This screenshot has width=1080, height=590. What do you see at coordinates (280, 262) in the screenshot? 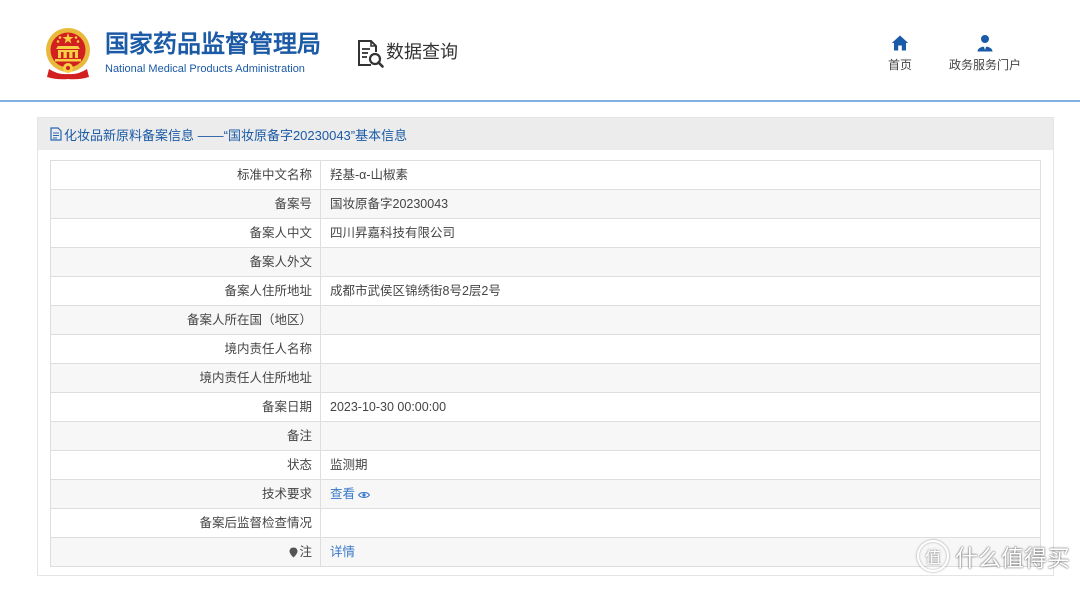
I see `row-label: 备案人外文` at bounding box center [280, 262].